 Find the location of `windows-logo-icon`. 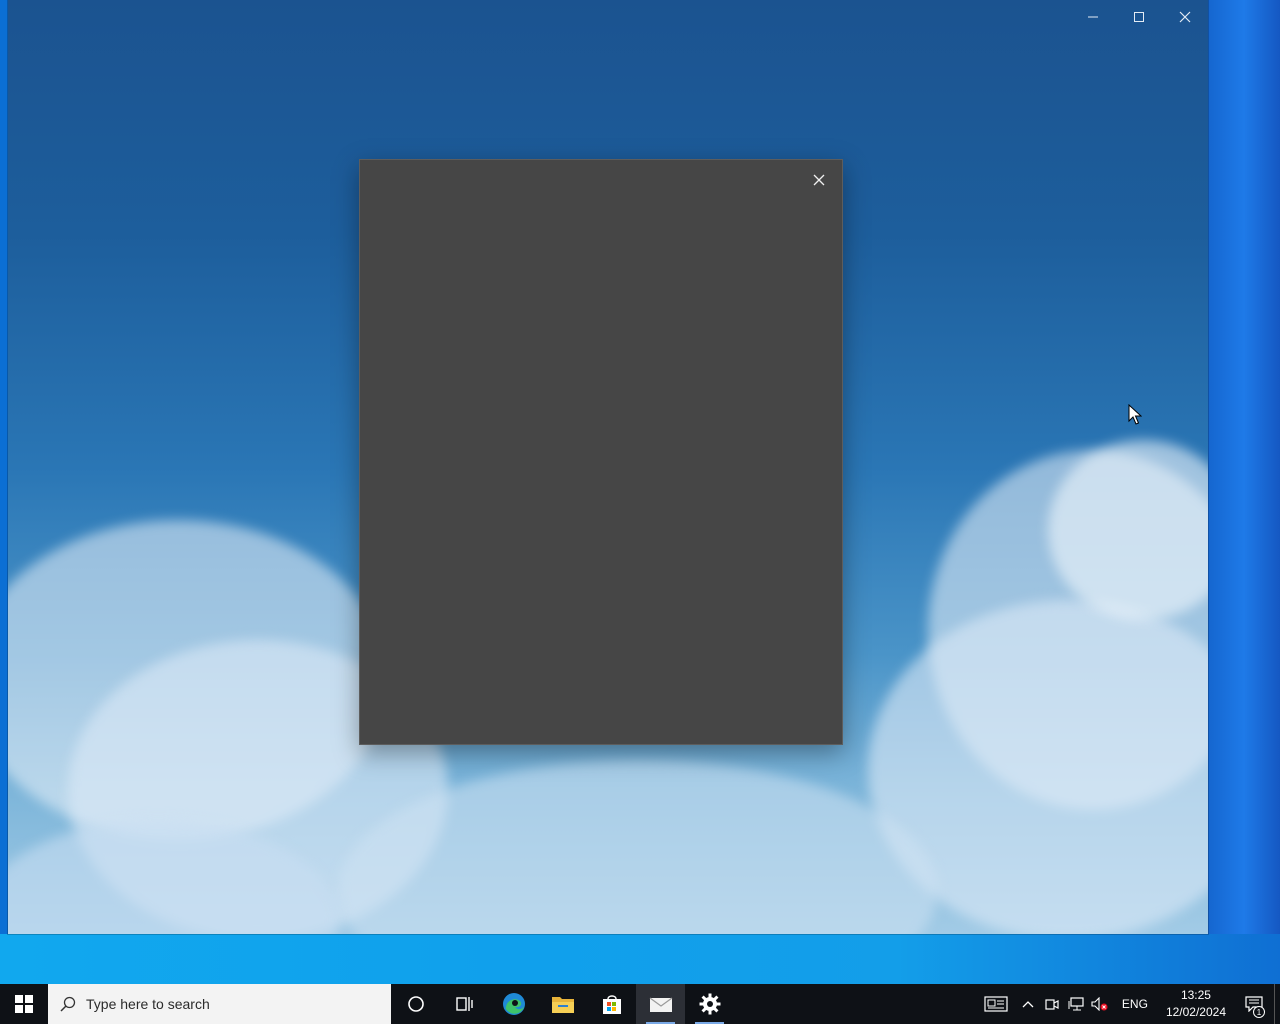

windows-logo-icon is located at coordinates (24, 1004).